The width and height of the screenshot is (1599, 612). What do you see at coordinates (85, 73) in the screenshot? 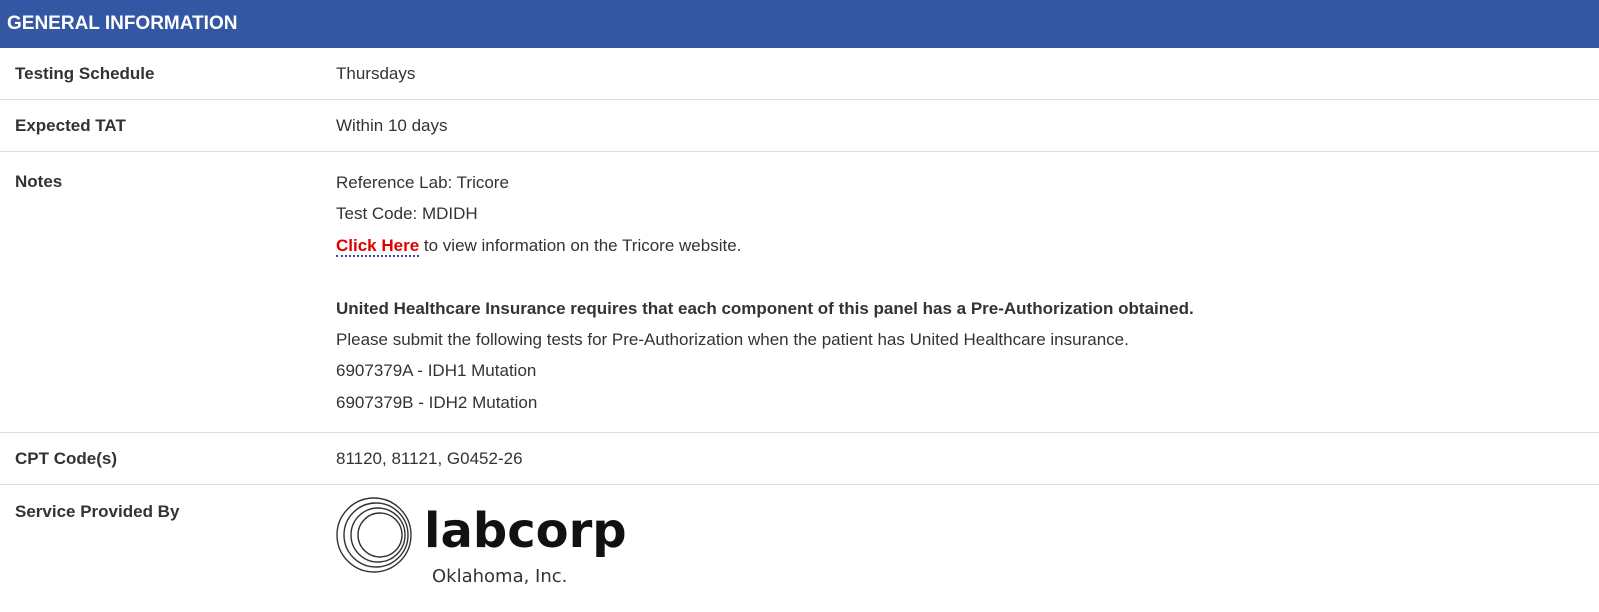
I see `testing-schedule-label: Testing Schedule` at bounding box center [85, 73].